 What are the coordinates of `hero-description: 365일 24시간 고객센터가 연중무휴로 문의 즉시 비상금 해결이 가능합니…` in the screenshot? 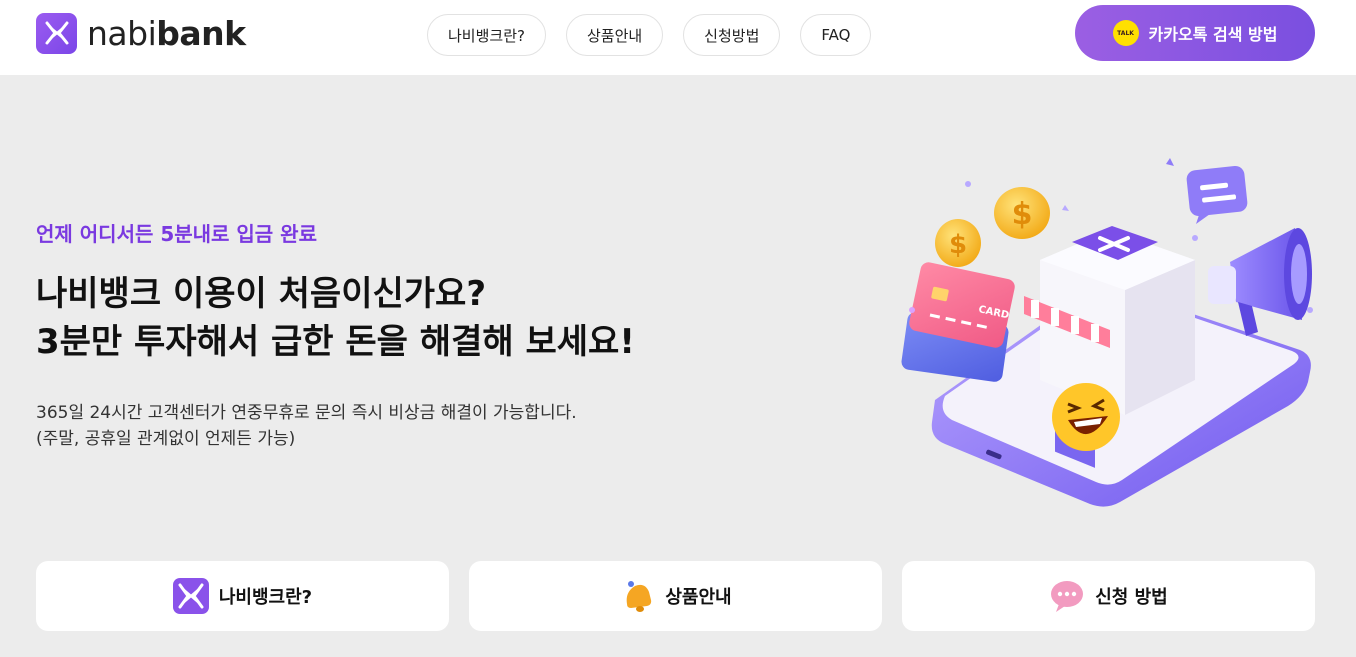 It's located at (306, 426).